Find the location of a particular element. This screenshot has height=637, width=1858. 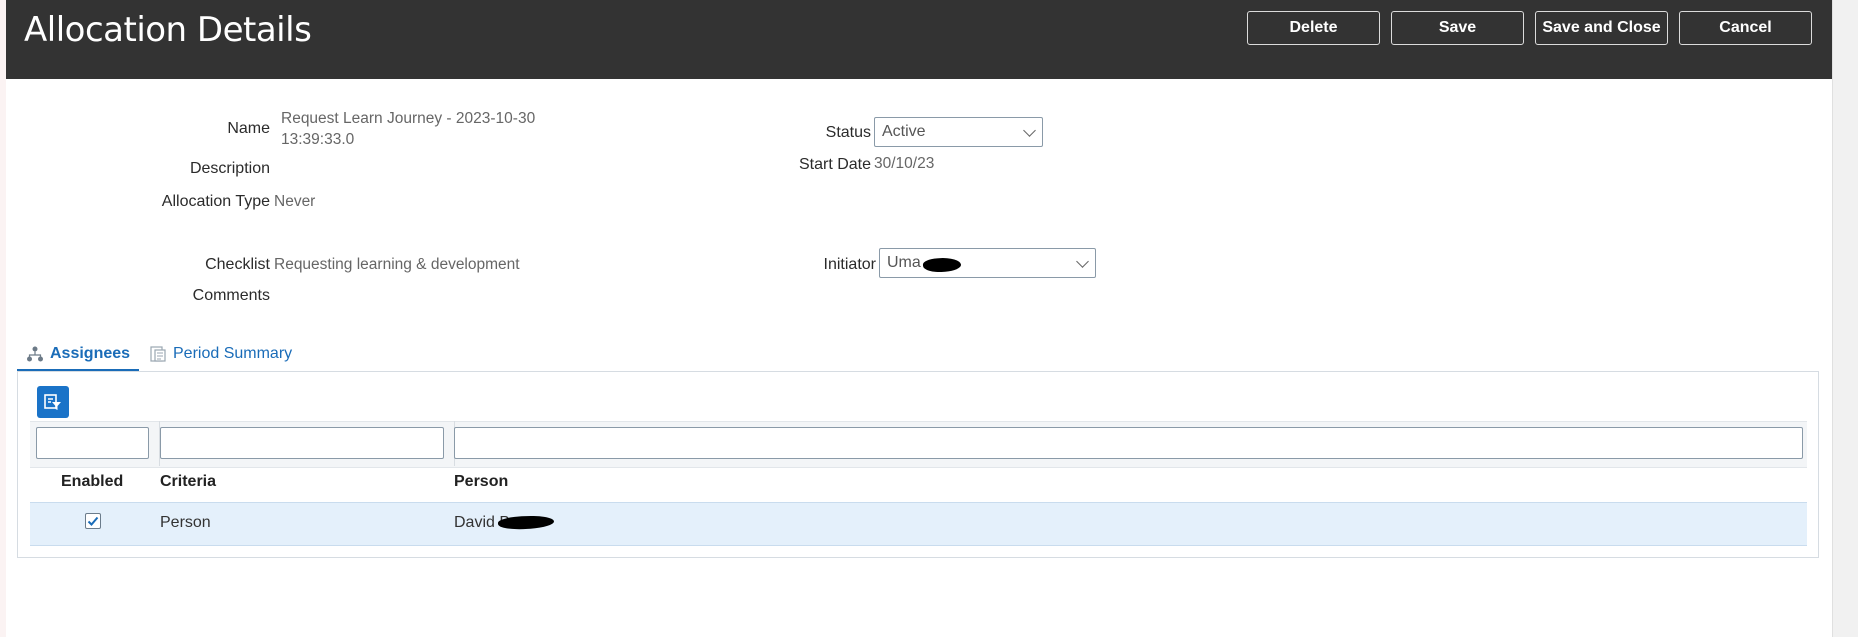

tab-assignees-label: Assignees is located at coordinates (90, 353).